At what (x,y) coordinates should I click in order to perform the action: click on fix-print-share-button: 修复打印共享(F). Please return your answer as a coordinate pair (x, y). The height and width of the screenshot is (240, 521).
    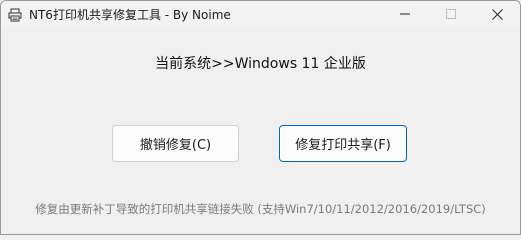
    Looking at the image, I should click on (343, 143).